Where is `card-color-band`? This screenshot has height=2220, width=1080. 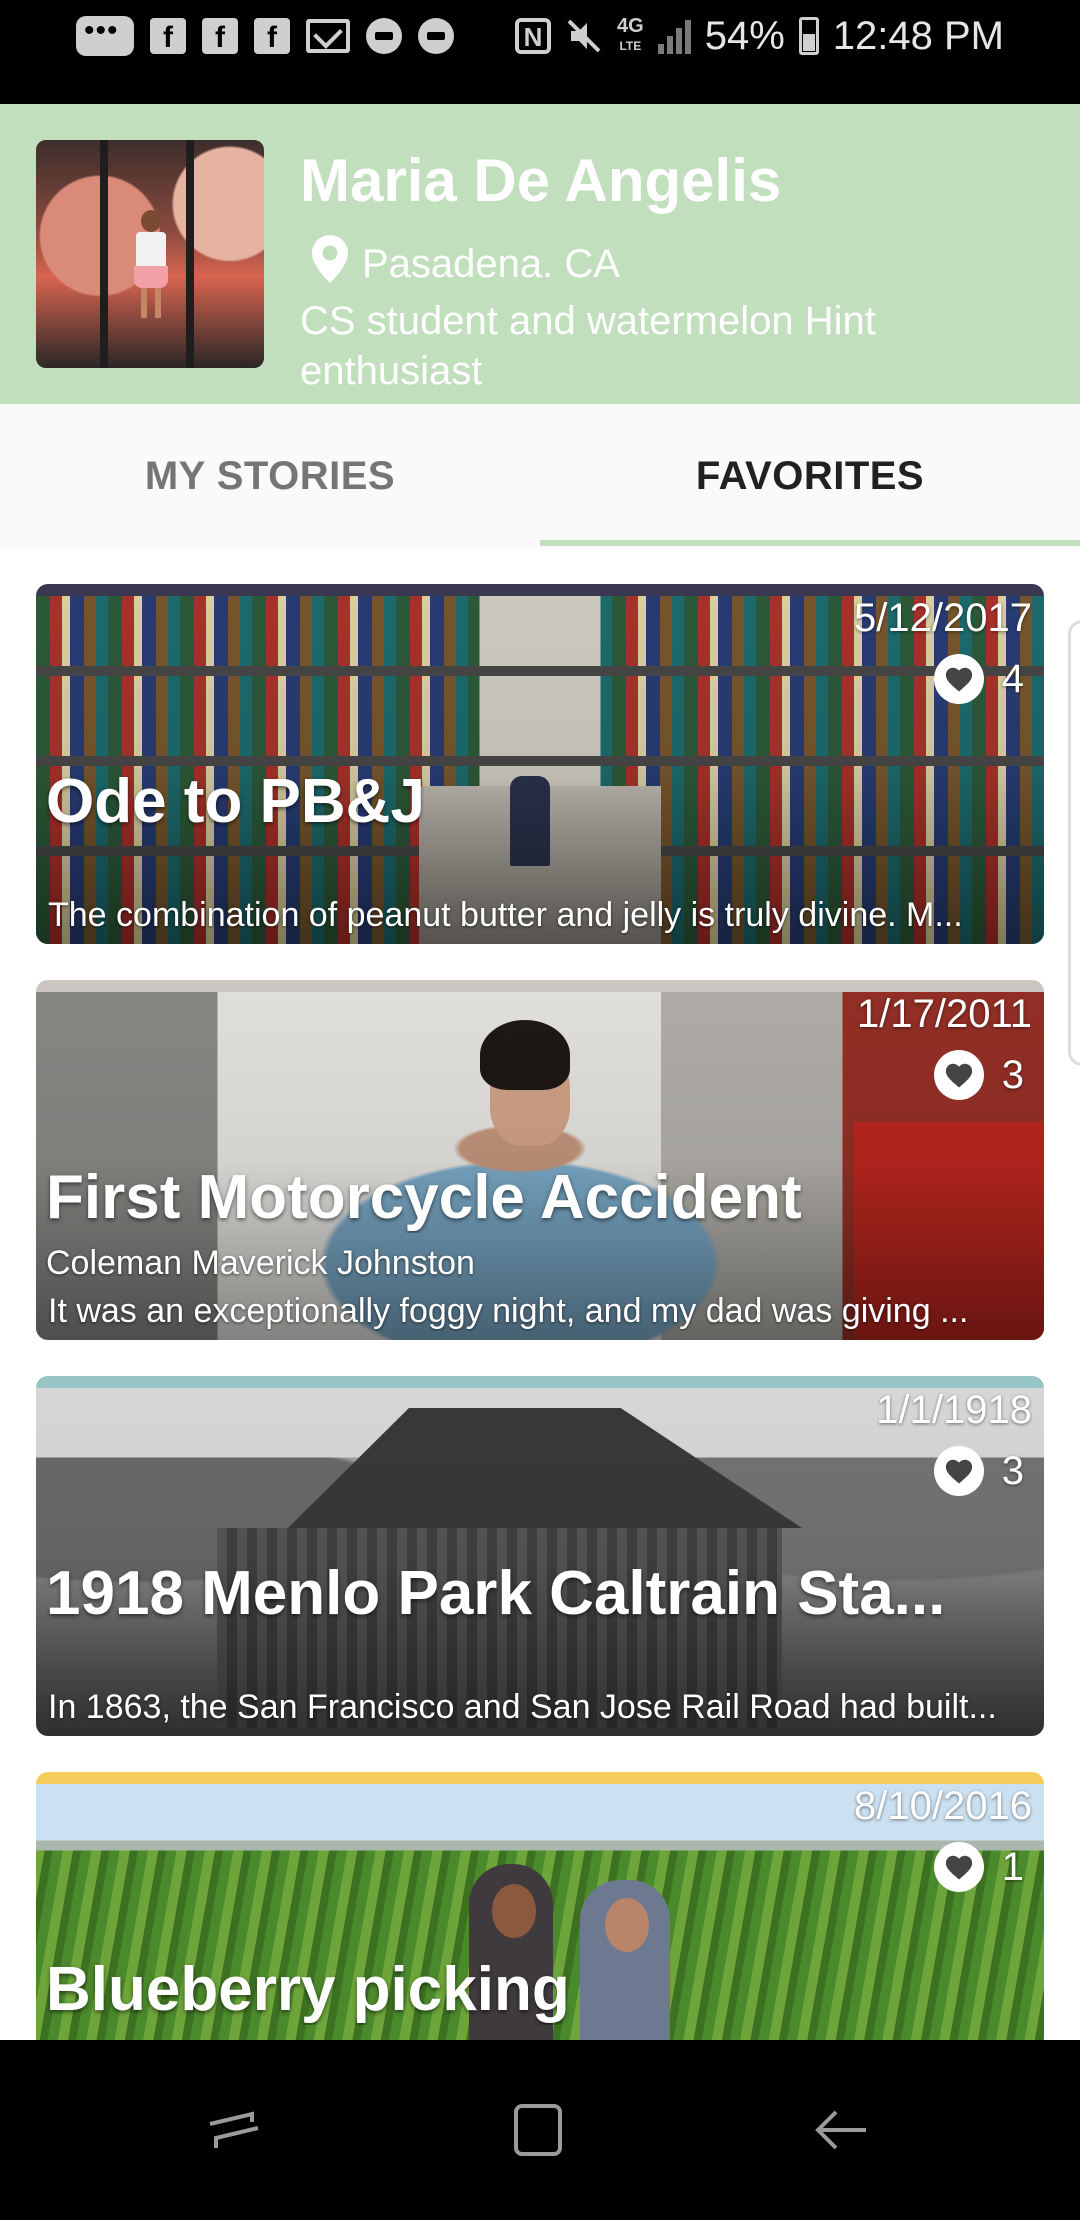 card-color-band is located at coordinates (540, 1778).